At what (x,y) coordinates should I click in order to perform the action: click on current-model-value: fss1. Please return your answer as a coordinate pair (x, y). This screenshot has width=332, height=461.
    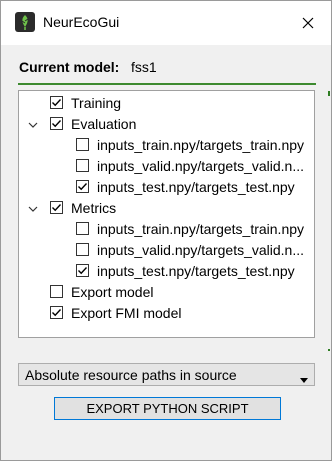
    Looking at the image, I should click on (144, 67).